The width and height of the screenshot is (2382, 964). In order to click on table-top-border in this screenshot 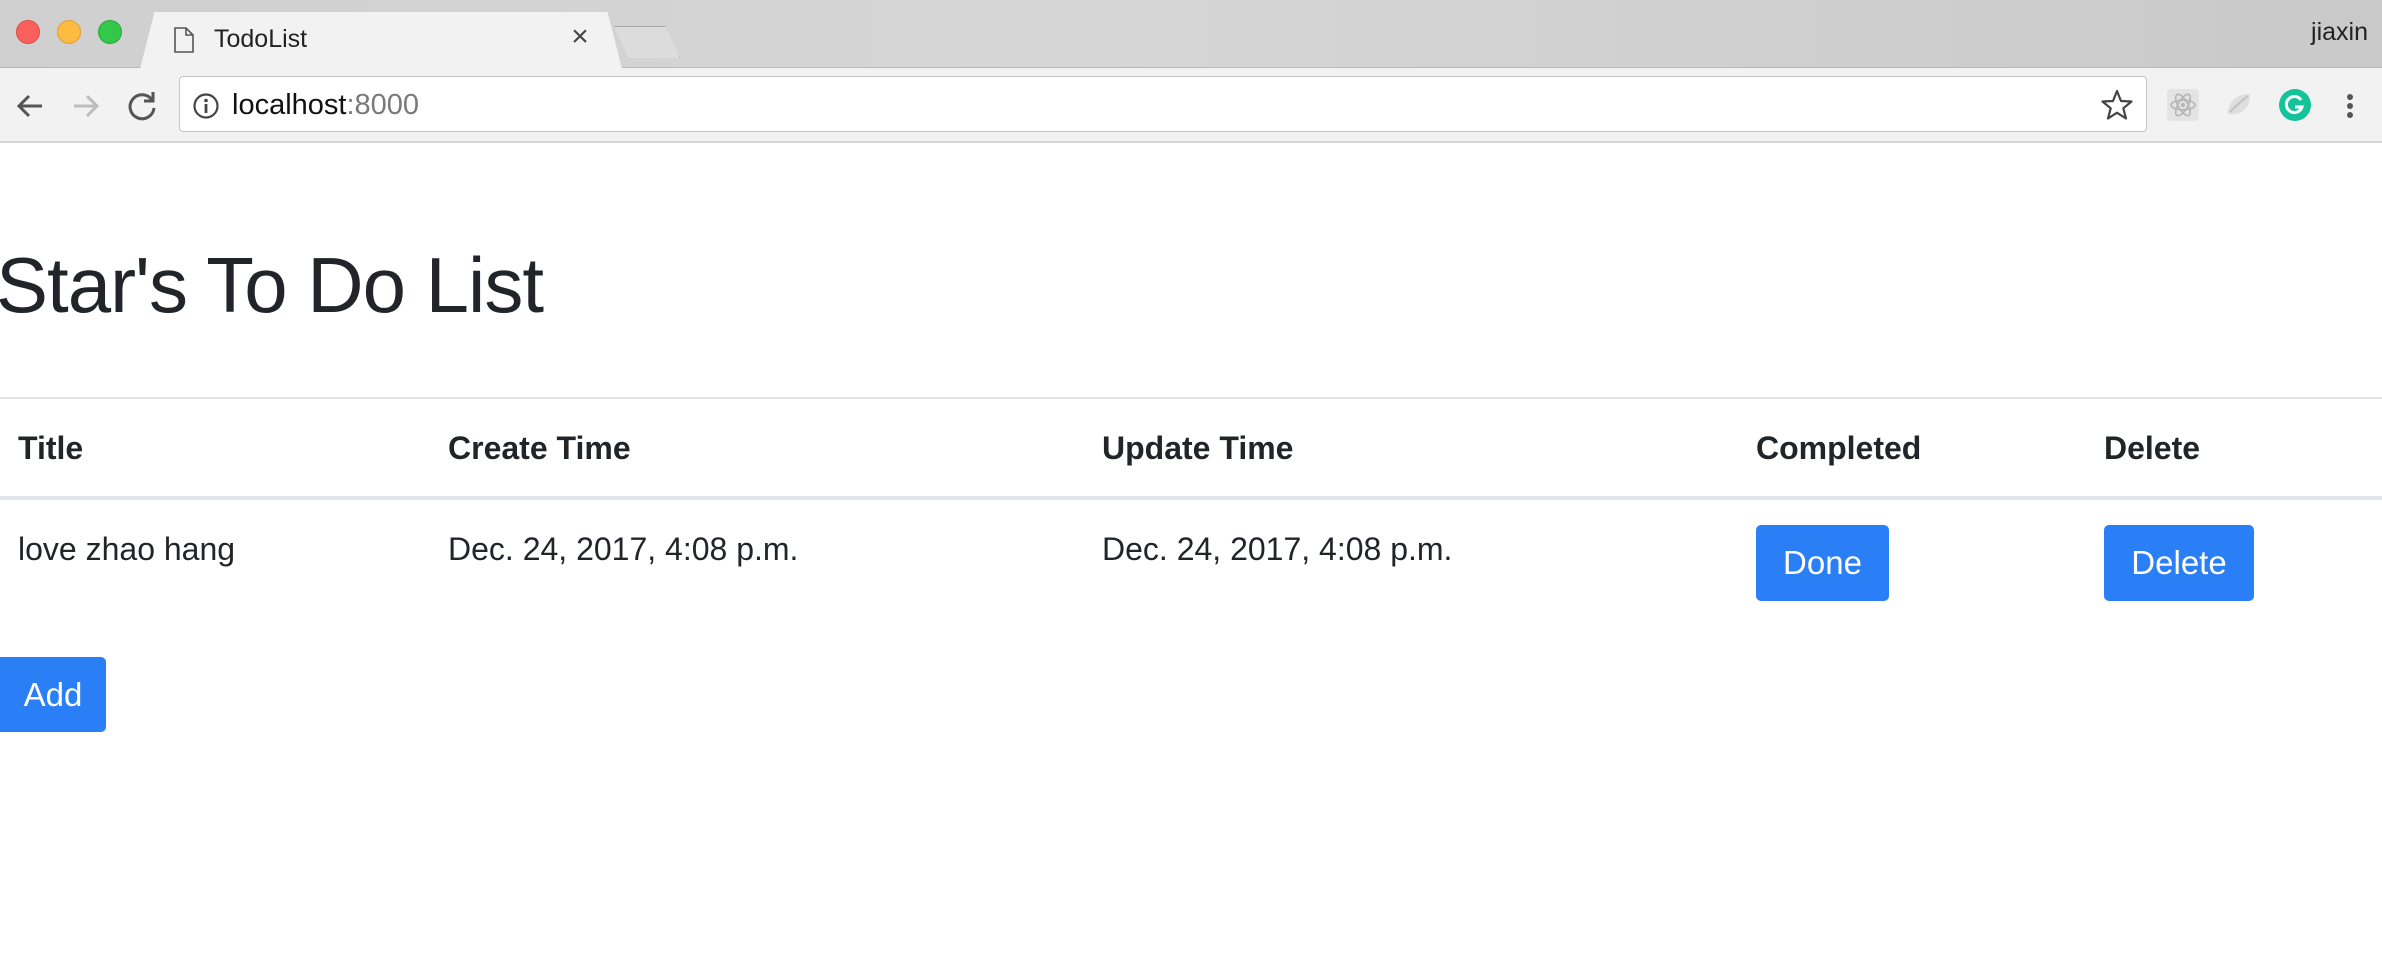, I will do `click(1191, 398)`.